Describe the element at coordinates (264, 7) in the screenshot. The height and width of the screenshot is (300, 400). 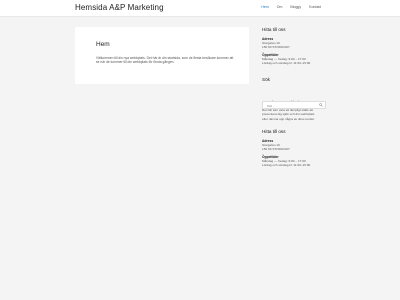
I see `nav-item-hem: Hem` at that location.